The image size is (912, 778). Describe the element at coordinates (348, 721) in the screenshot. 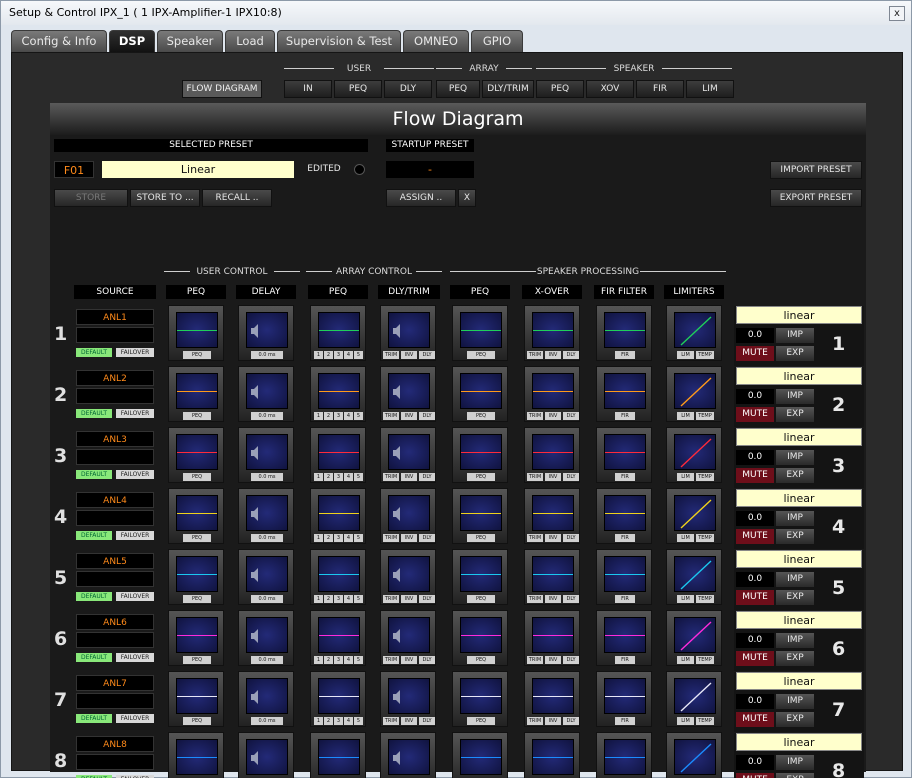

I see `band-button: 4` at that location.